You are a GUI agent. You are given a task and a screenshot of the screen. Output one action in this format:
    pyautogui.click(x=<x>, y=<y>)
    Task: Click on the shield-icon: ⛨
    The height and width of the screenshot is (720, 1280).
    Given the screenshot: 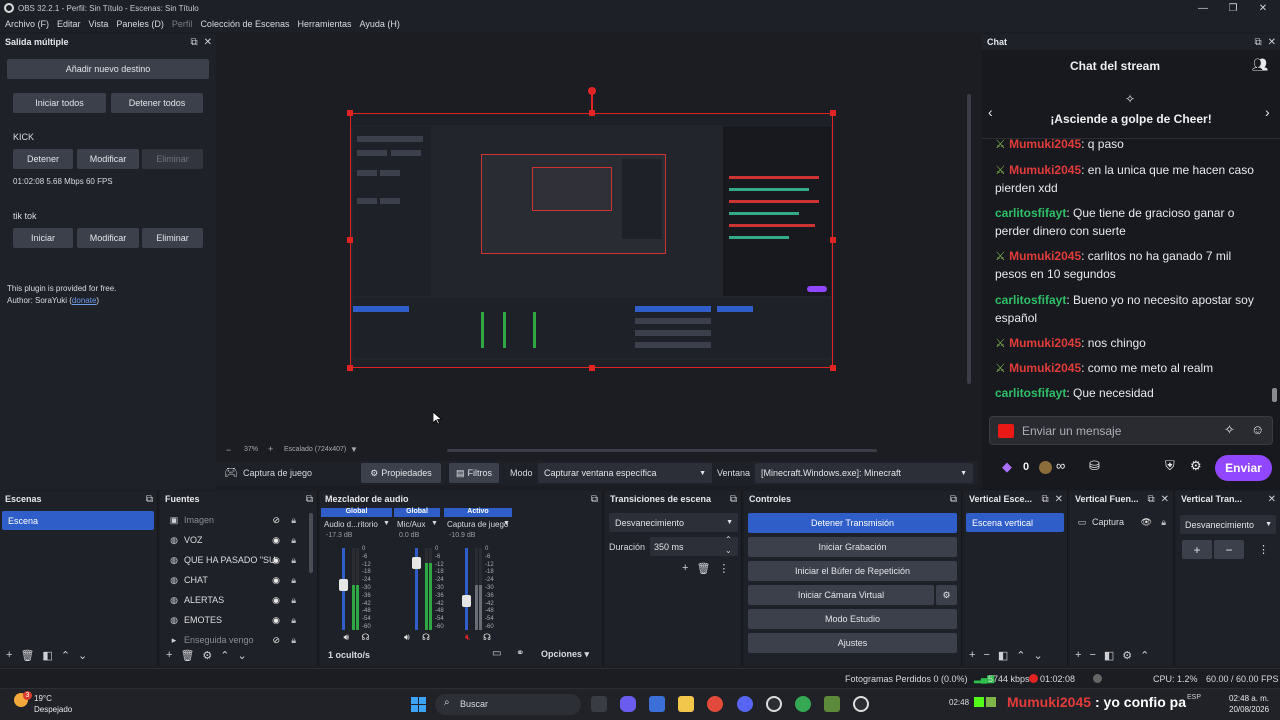 What is the action you would take?
    pyautogui.click(x=1170, y=466)
    